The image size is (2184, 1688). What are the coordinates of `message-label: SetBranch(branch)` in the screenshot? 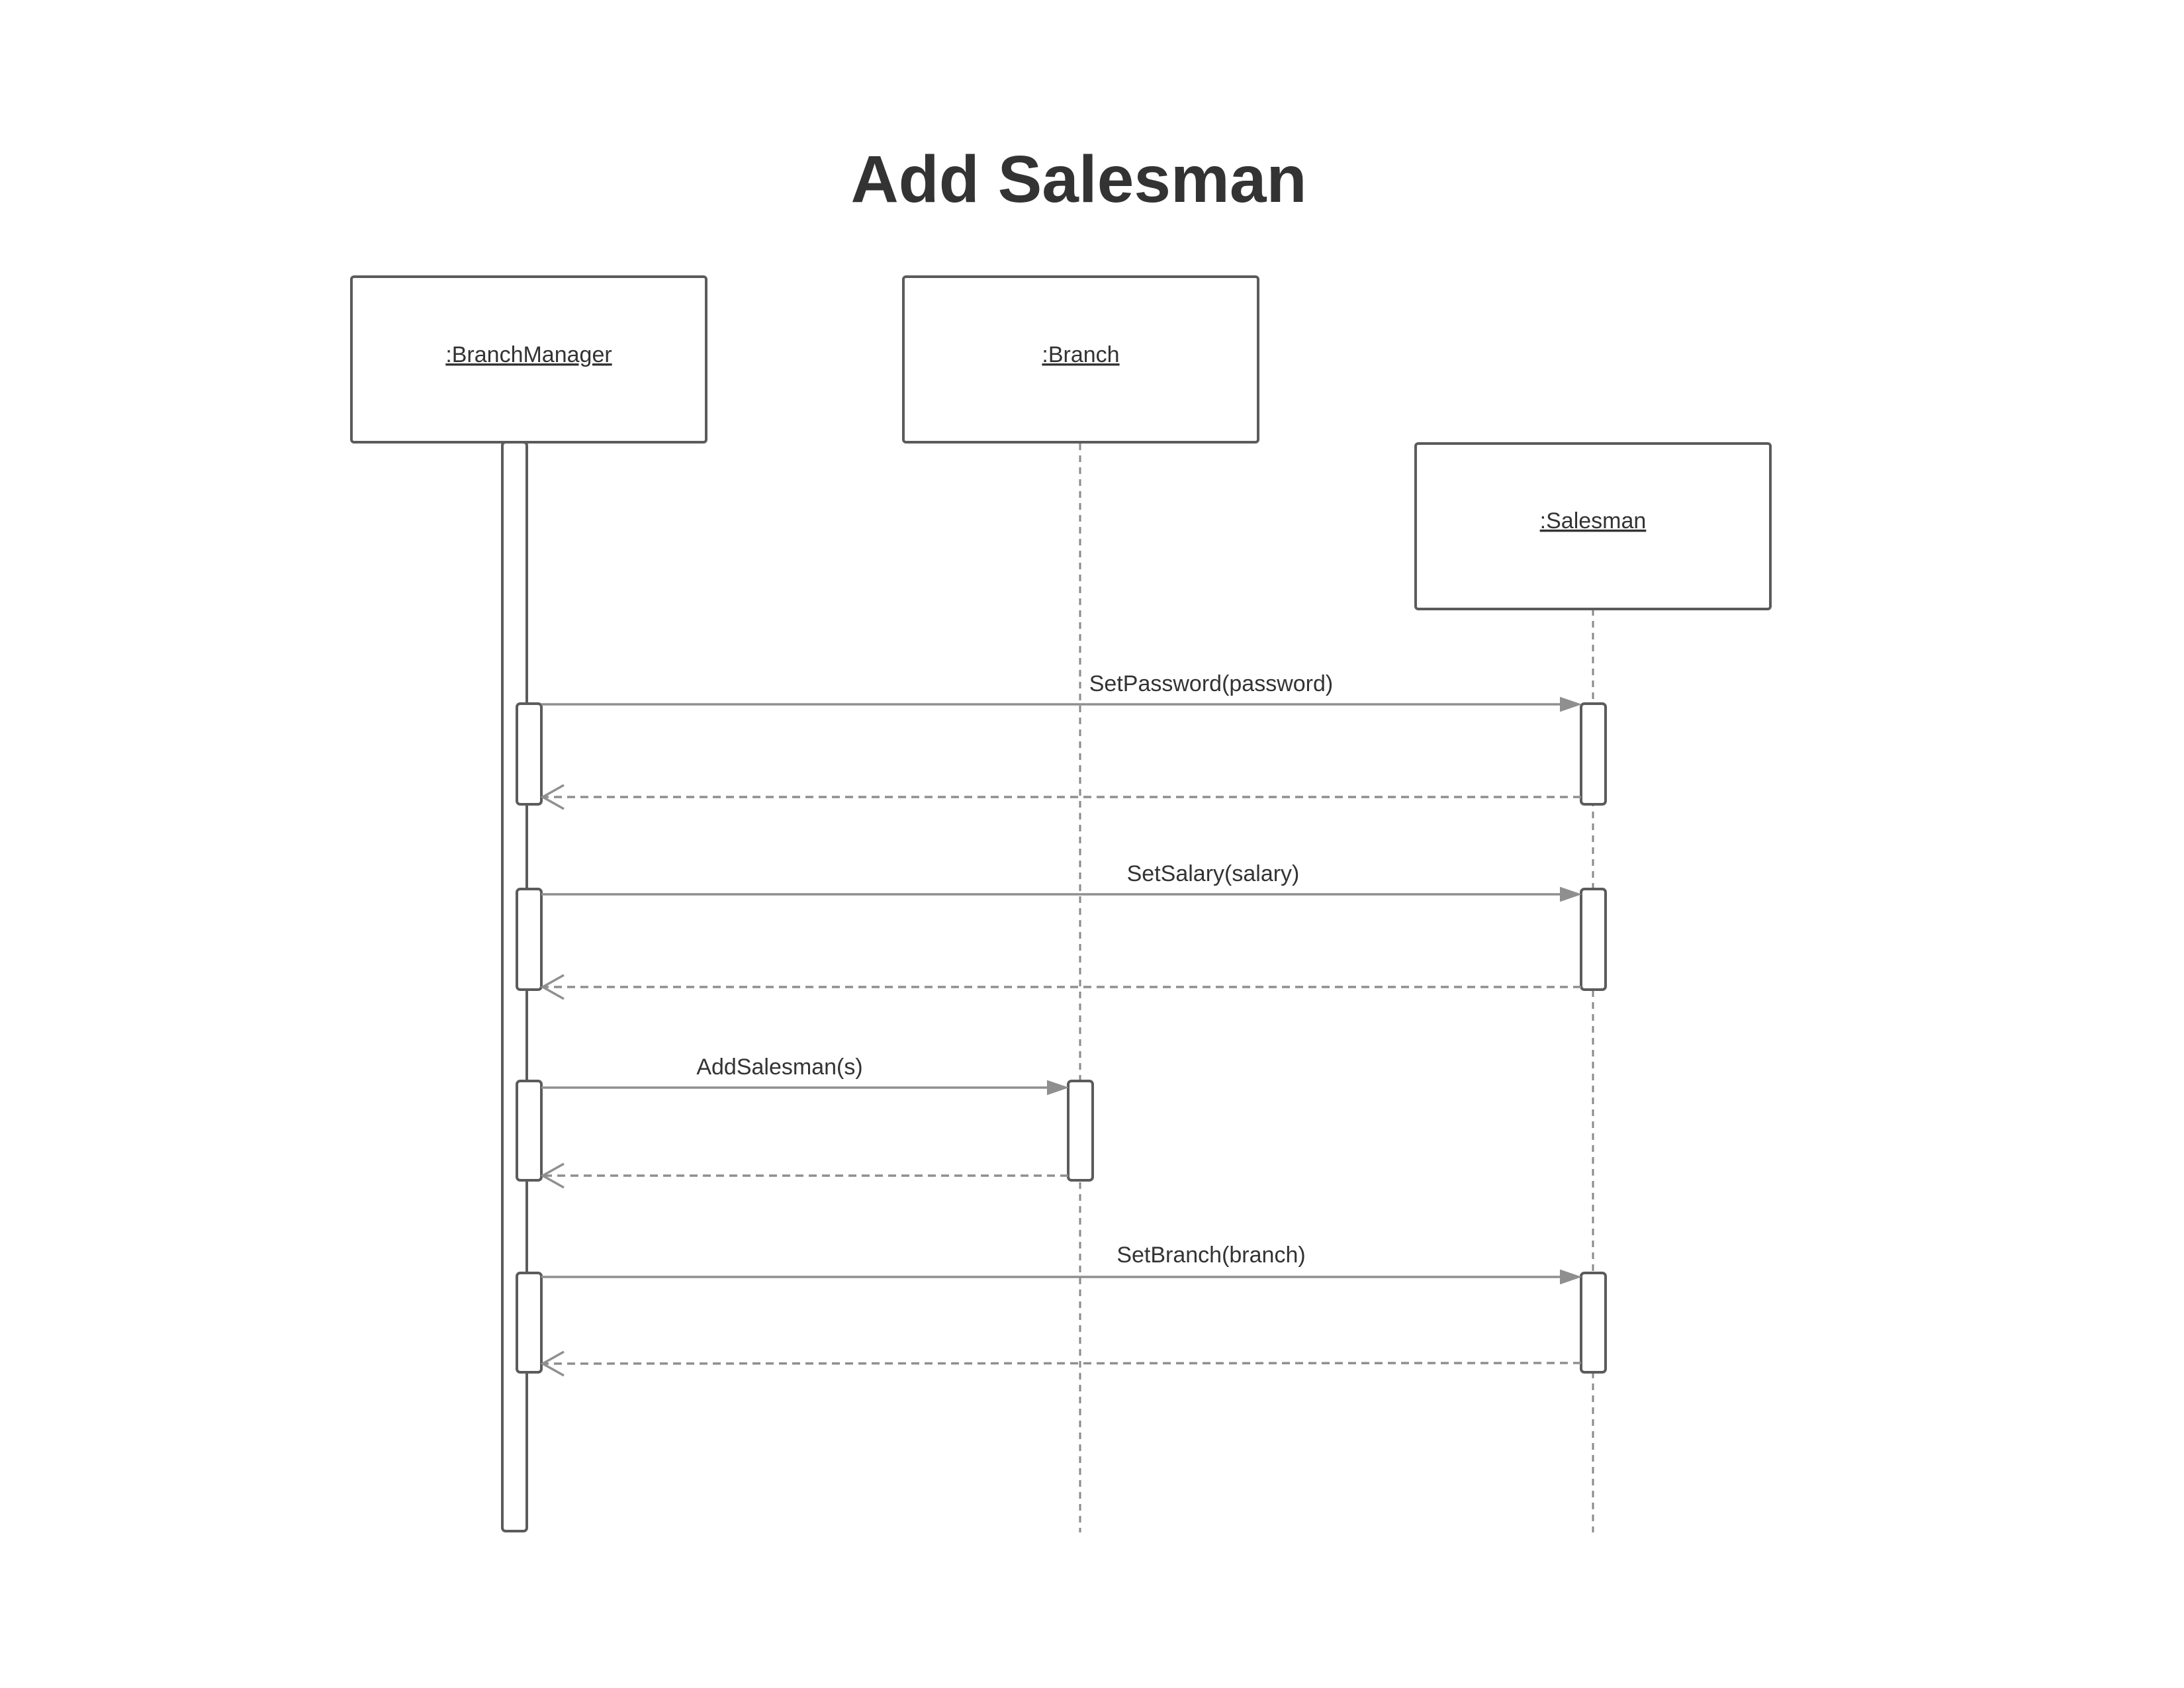 It's located at (1210, 1255).